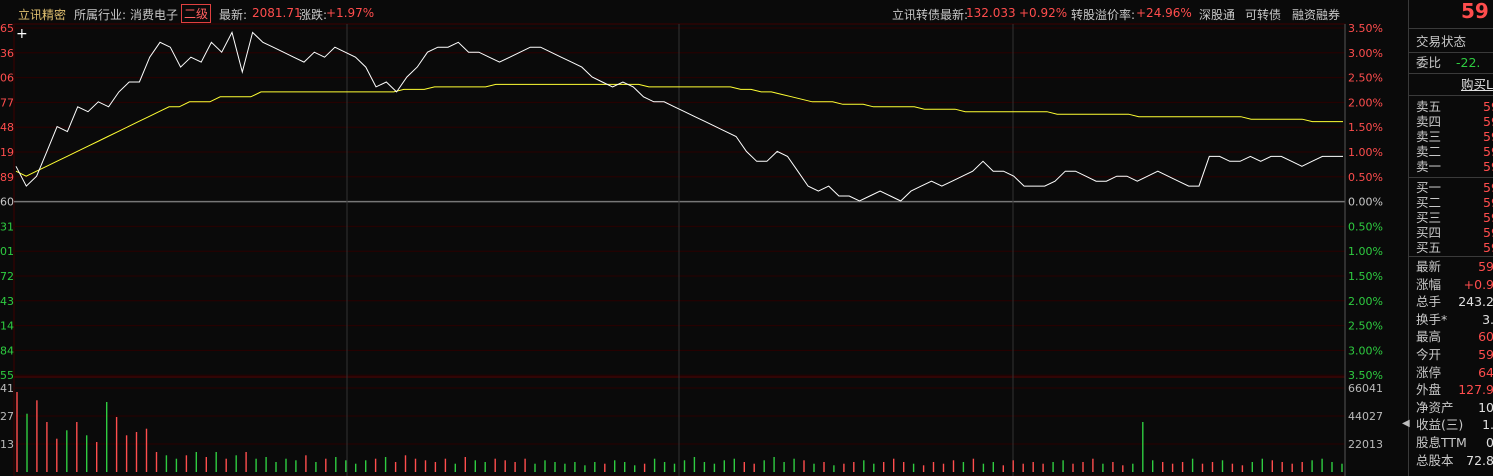 The width and height of the screenshot is (1493, 476). Describe the element at coordinates (1429, 284) in the screenshot. I see `stat-label: 涨幅` at that location.